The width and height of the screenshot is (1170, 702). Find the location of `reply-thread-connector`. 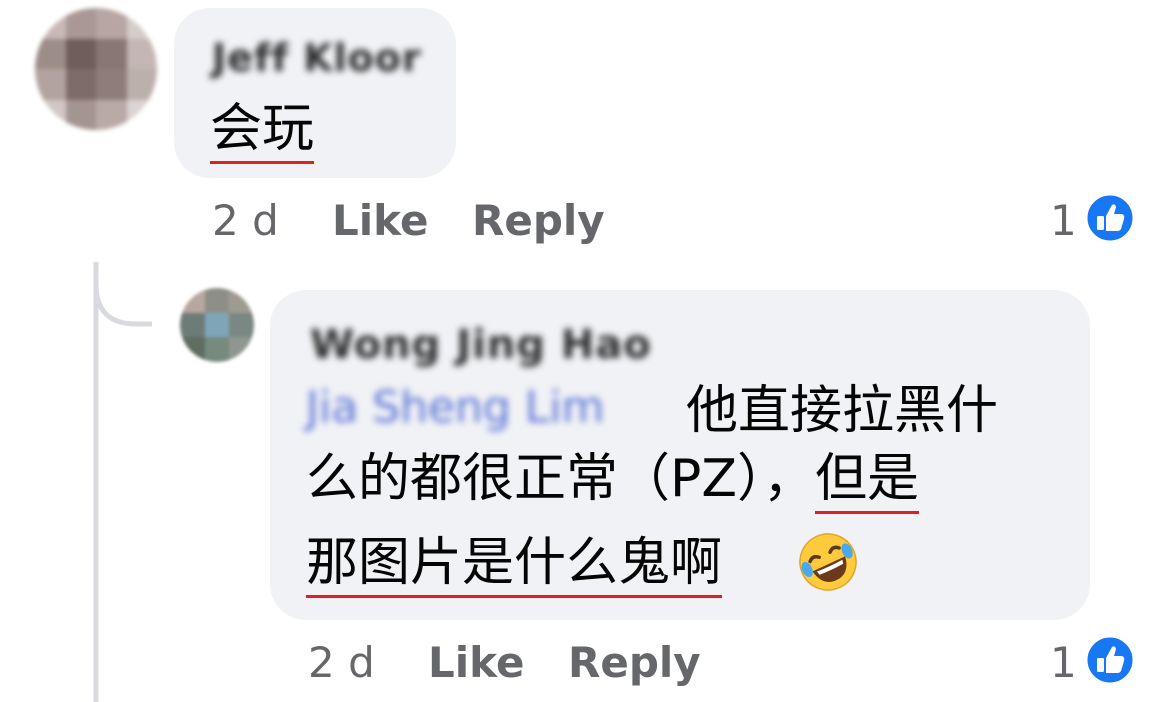

reply-thread-connector is located at coordinates (122, 482).